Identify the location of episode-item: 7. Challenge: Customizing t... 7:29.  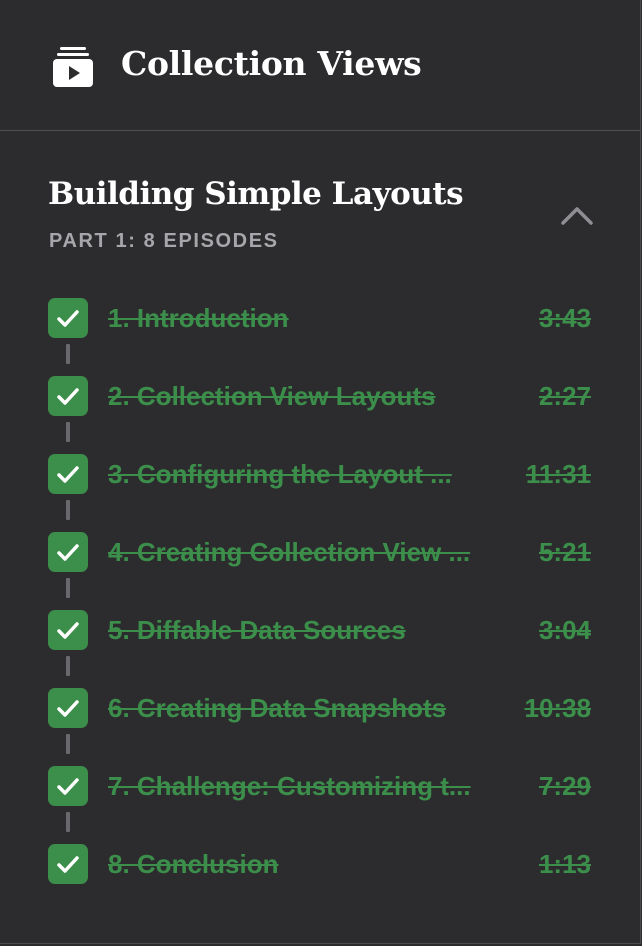
(320, 786).